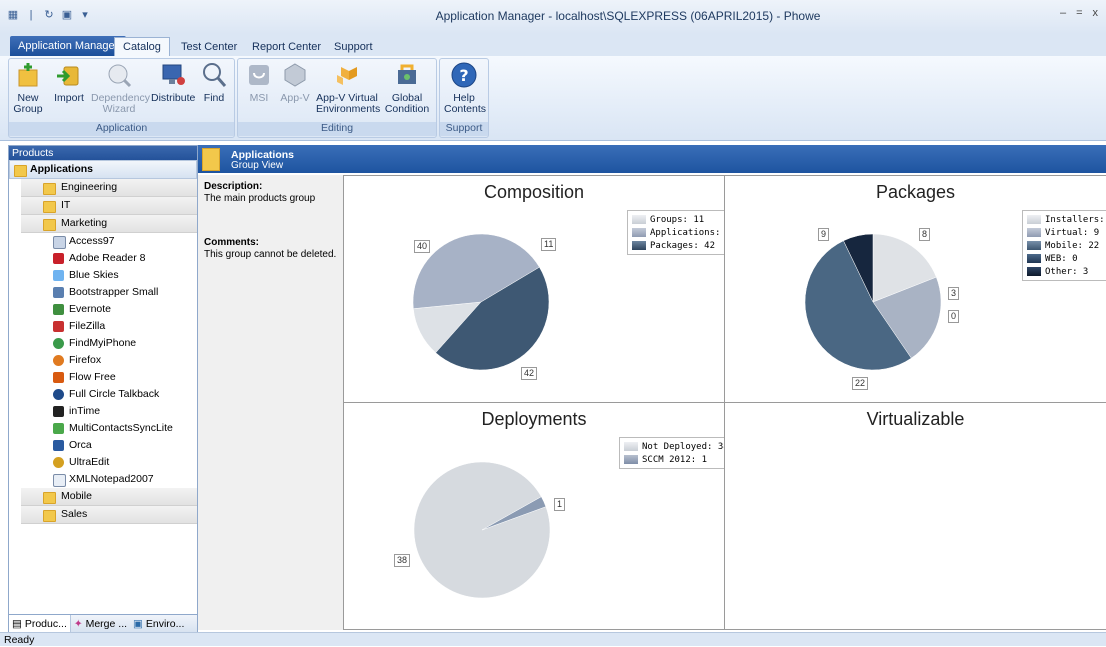 The image size is (1106, 647). I want to click on new-group-button: New Group, so click(28, 88).